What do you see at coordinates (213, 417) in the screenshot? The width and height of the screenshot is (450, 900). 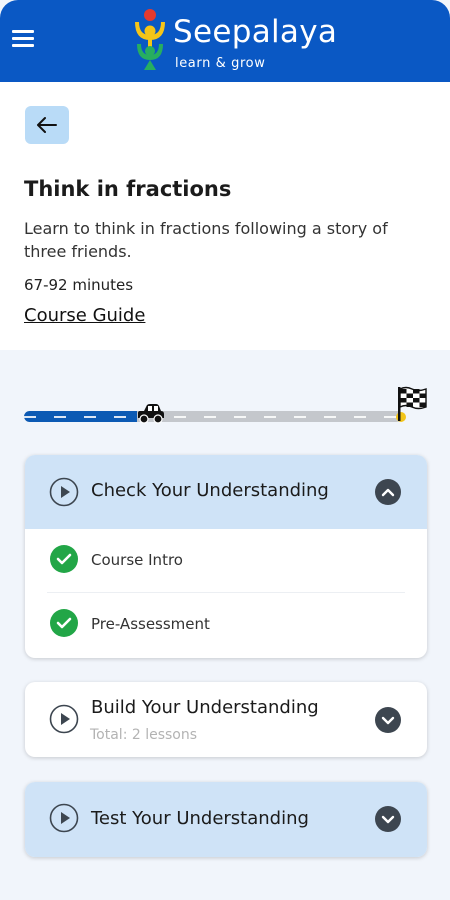 I see `road-dashes` at bounding box center [213, 417].